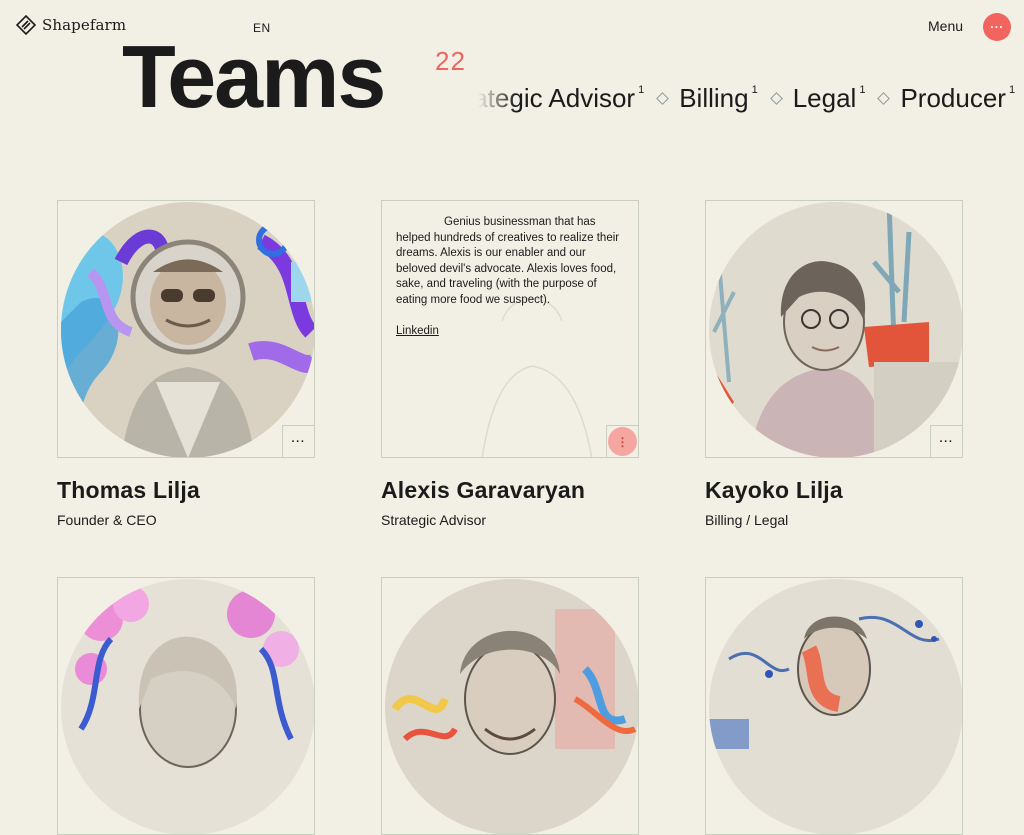 This screenshot has height=835, width=1024. I want to click on ticker-item: Legal 1, so click(829, 98).